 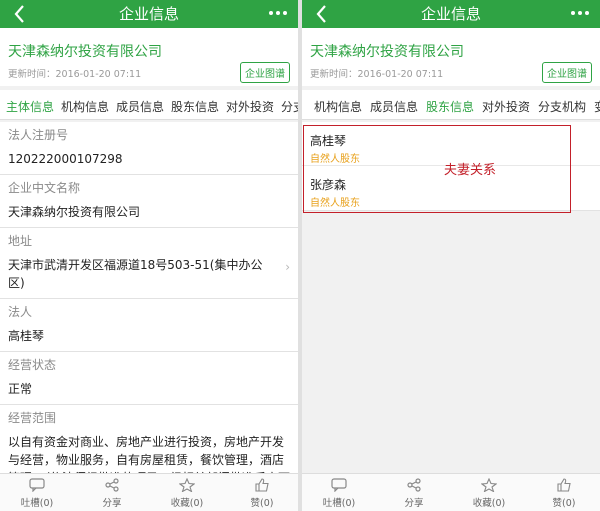 What do you see at coordinates (470, 170) in the screenshot?
I see `relationship-annotation: 夫妻关系` at bounding box center [470, 170].